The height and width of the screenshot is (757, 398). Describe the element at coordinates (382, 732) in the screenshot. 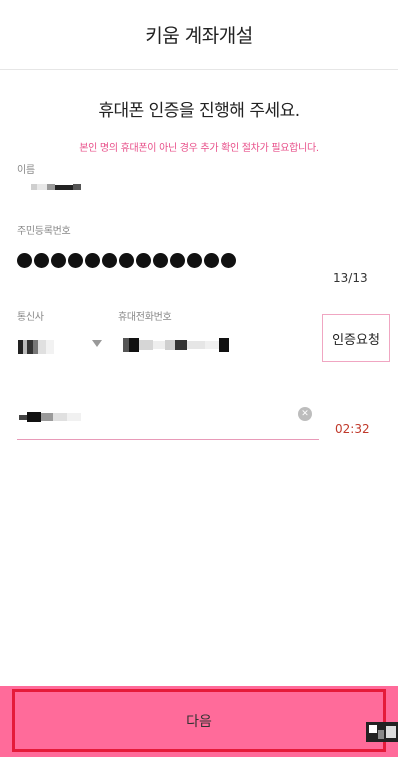

I see `floating-badge-icon` at that location.